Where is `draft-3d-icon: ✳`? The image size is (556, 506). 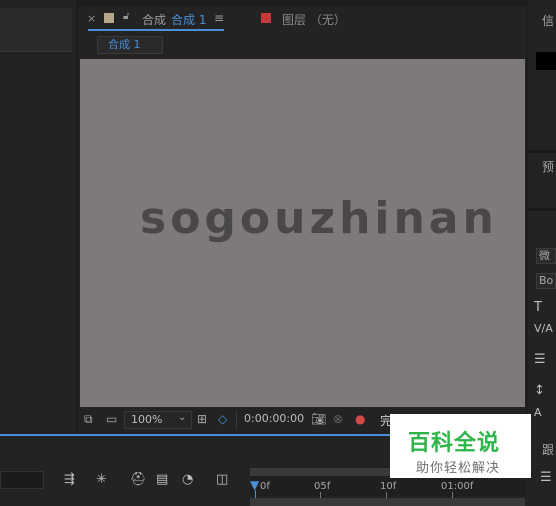
draft-3d-icon: ✳ is located at coordinates (101, 479).